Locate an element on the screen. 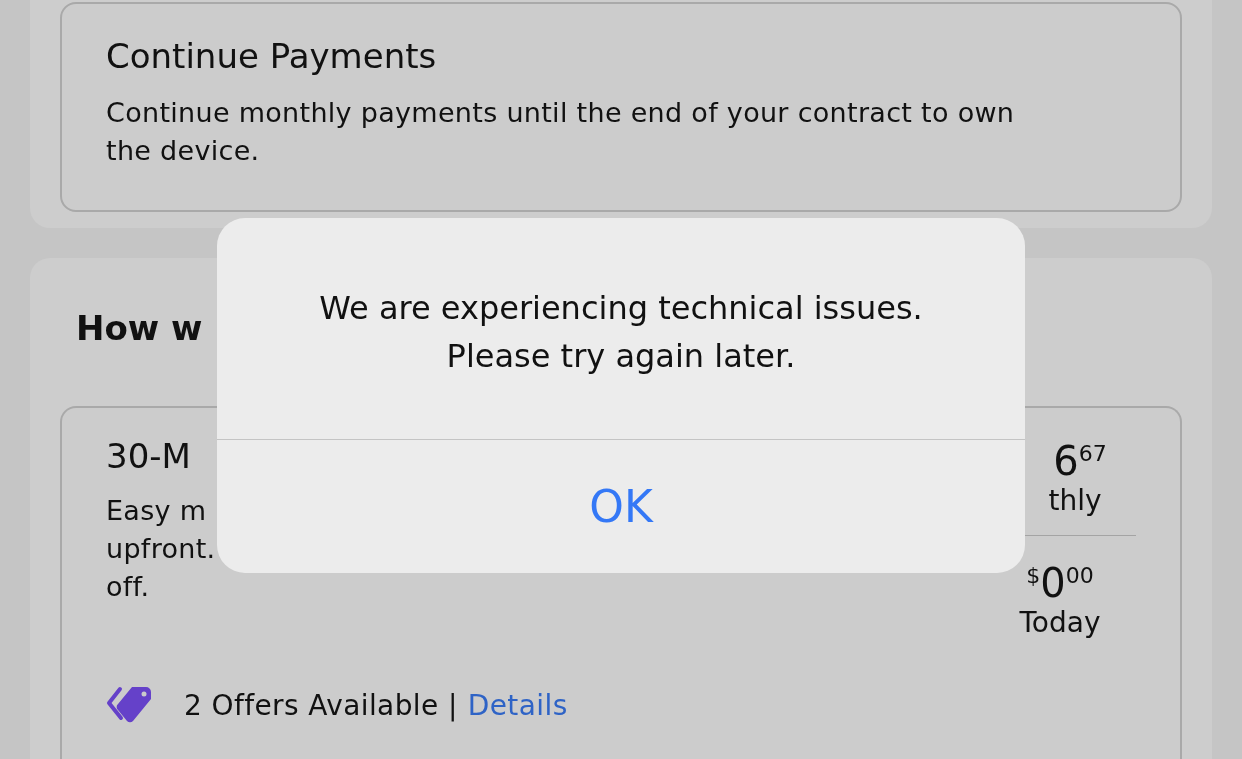 The height and width of the screenshot is (759, 1242). alert-message: Please try again later. is located at coordinates (621, 356).